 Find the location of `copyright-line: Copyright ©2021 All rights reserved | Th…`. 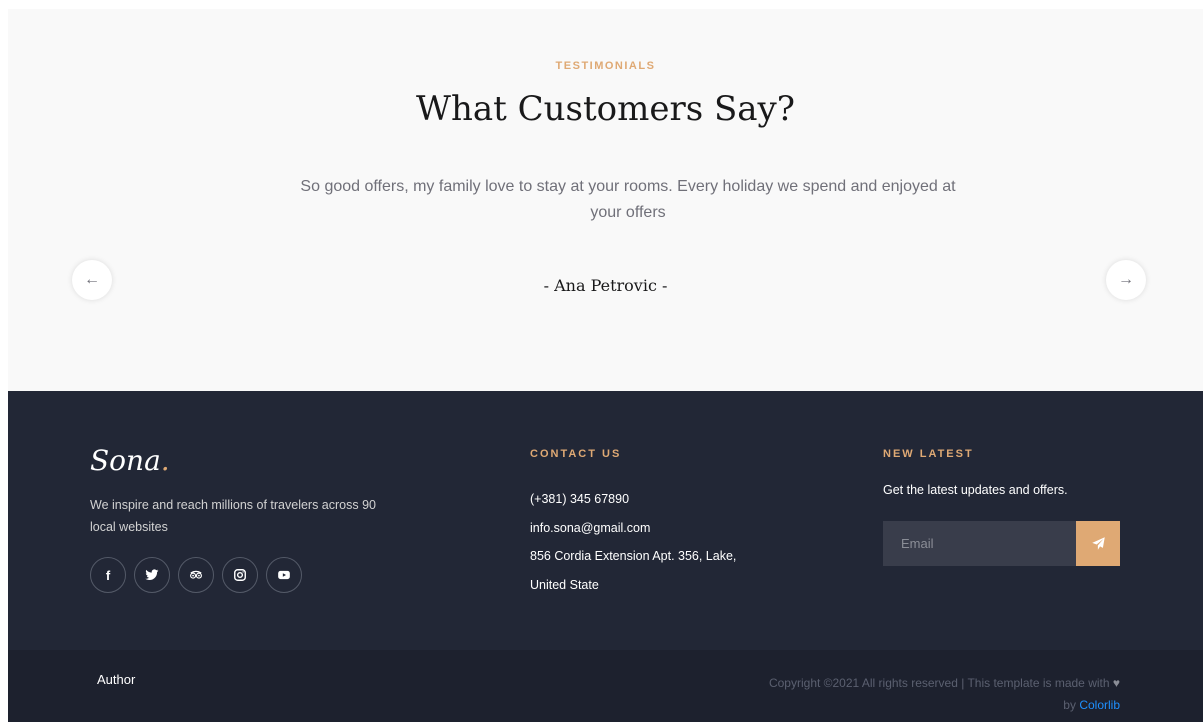

copyright-line: Copyright ©2021 All rights reserved | Th… is located at coordinates (939, 683).